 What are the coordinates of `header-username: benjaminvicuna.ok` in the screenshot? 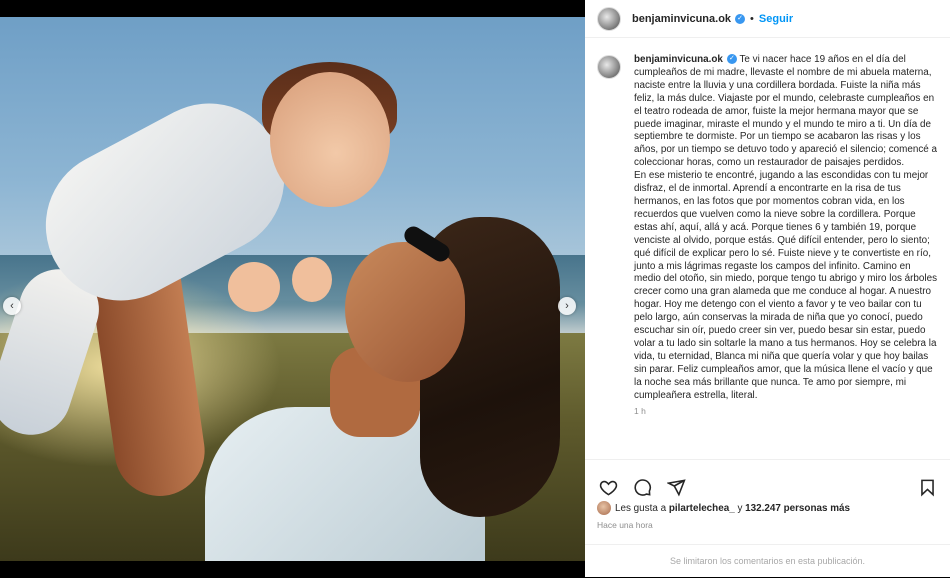 It's located at (681, 19).